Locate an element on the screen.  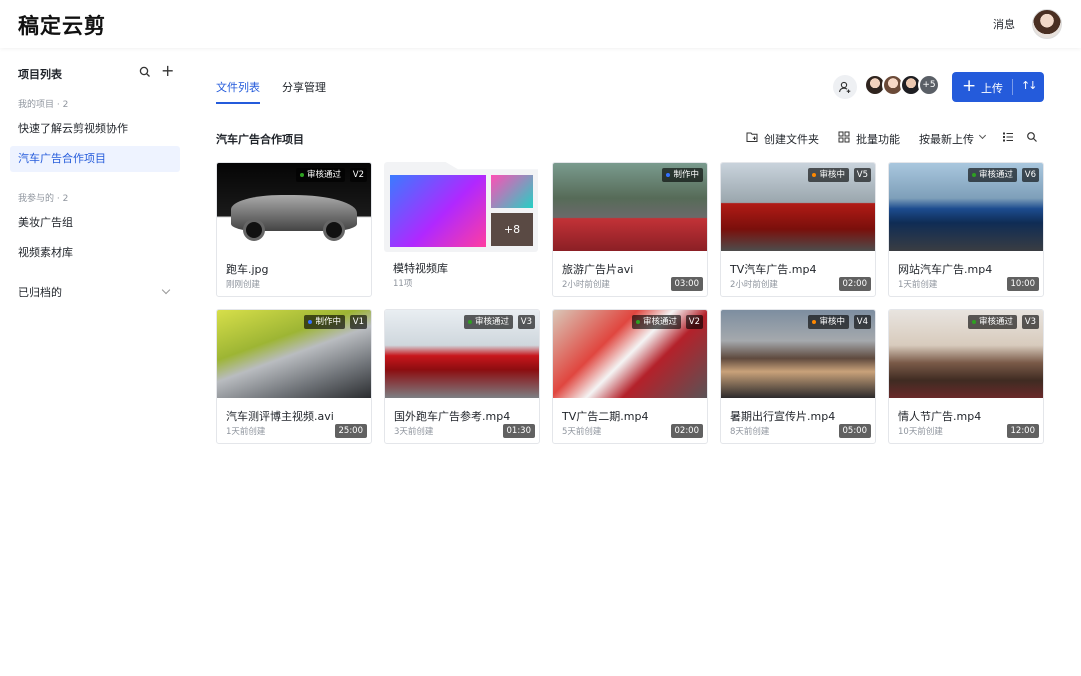
plus-icon: + is located at coordinates (969, 86).